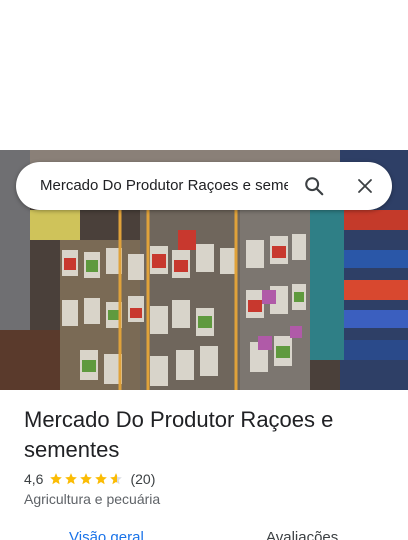 The height and width of the screenshot is (540, 408). What do you see at coordinates (314, 186) in the screenshot?
I see `search-icon` at bounding box center [314, 186].